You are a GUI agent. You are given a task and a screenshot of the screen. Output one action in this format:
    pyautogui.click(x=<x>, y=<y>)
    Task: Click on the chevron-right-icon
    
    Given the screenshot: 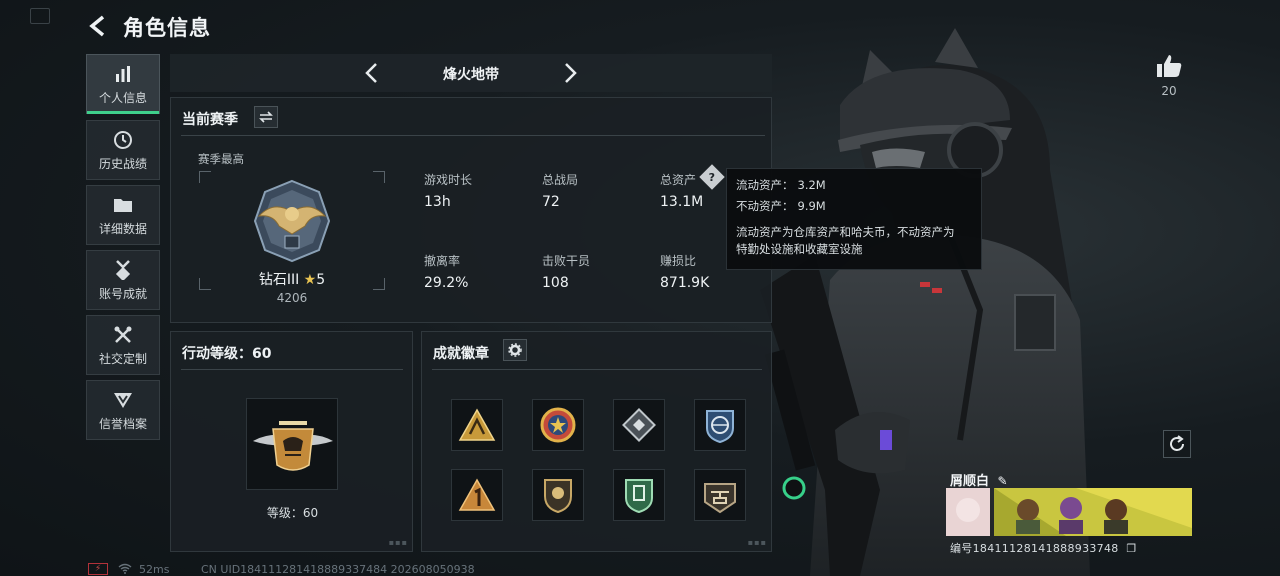 What is the action you would take?
    pyautogui.click(x=571, y=73)
    